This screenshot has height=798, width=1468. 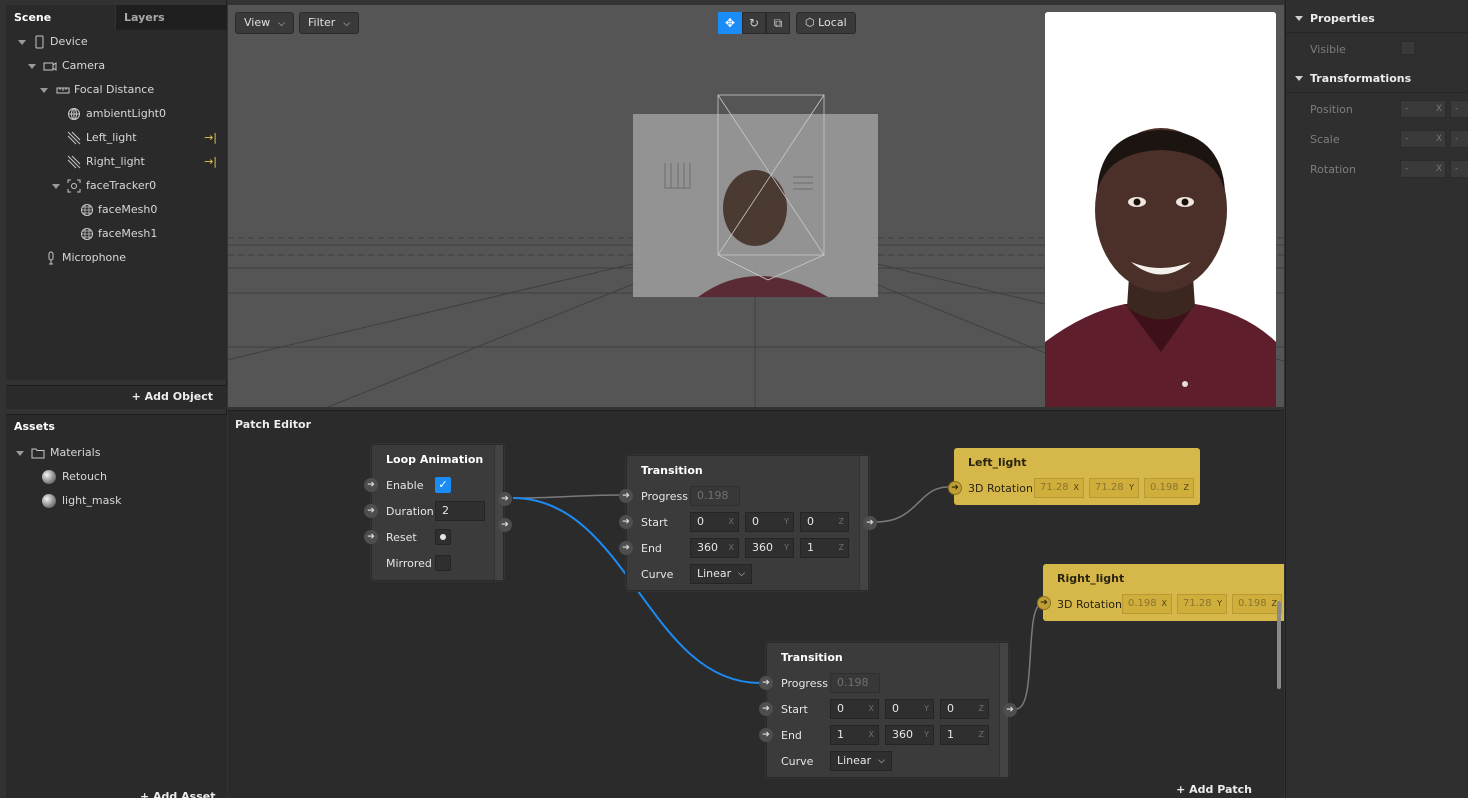 What do you see at coordinates (116, 162) in the screenshot?
I see `tree-item-right-light: Right_light →|` at bounding box center [116, 162].